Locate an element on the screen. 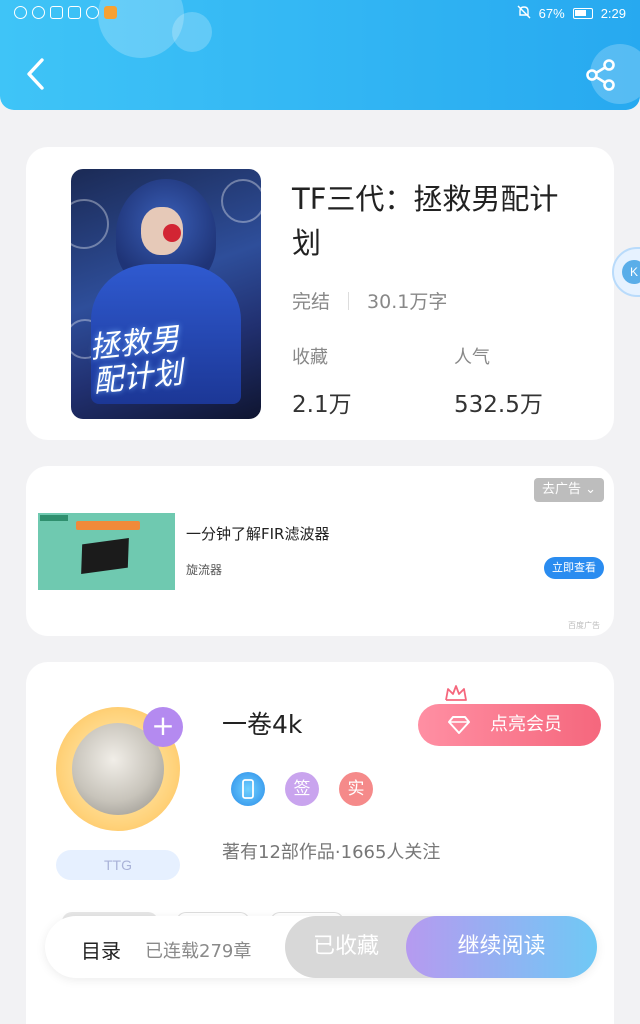 The image size is (640, 1024). share-button is located at coordinates (601, 75).